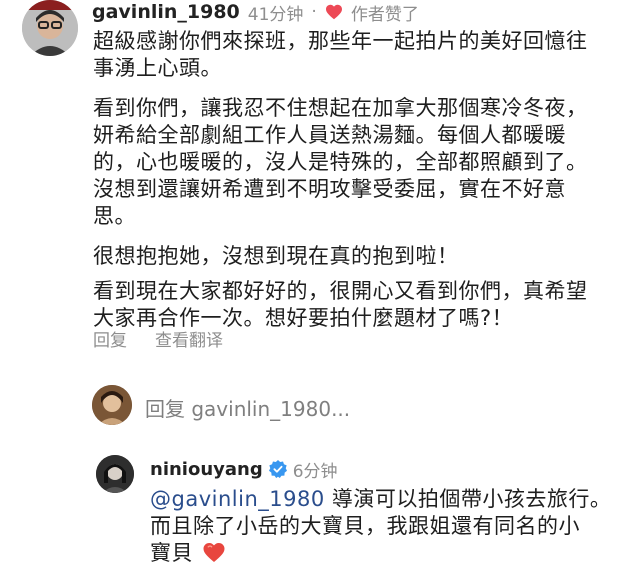 This screenshot has height=579, width=633. Describe the element at coordinates (340, 41) in the screenshot. I see `text-line: 超級感謝你們來探班，那些年一起拍片的美好回憶往` at that location.